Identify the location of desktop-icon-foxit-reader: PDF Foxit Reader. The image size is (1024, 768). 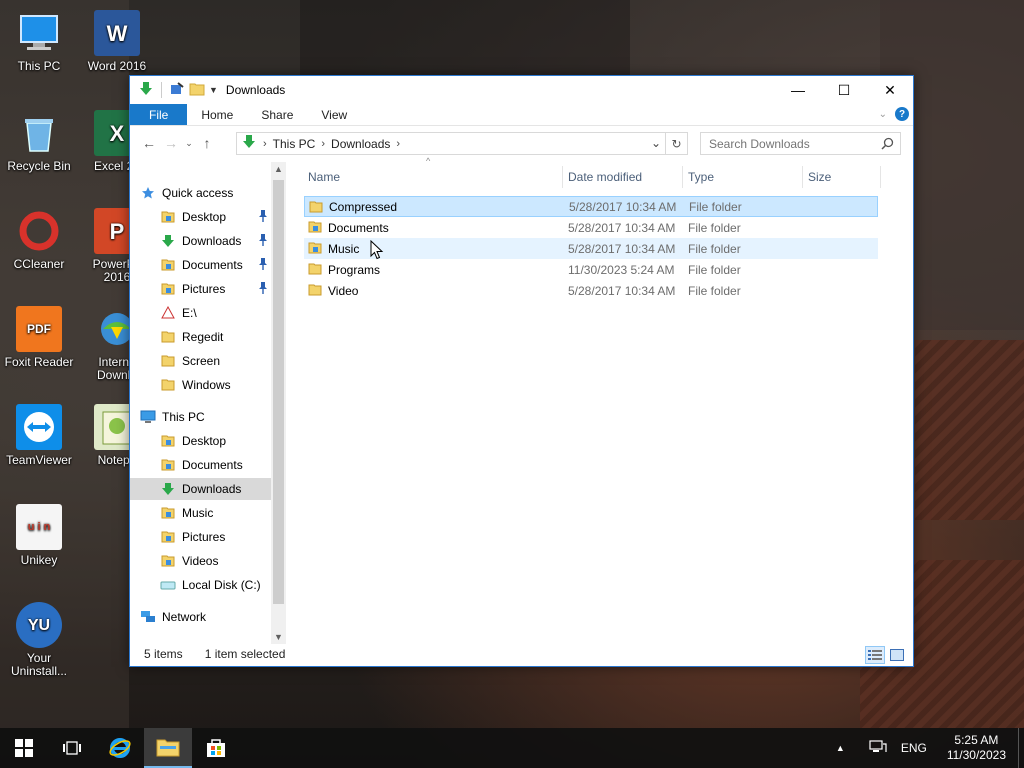
(39, 337).